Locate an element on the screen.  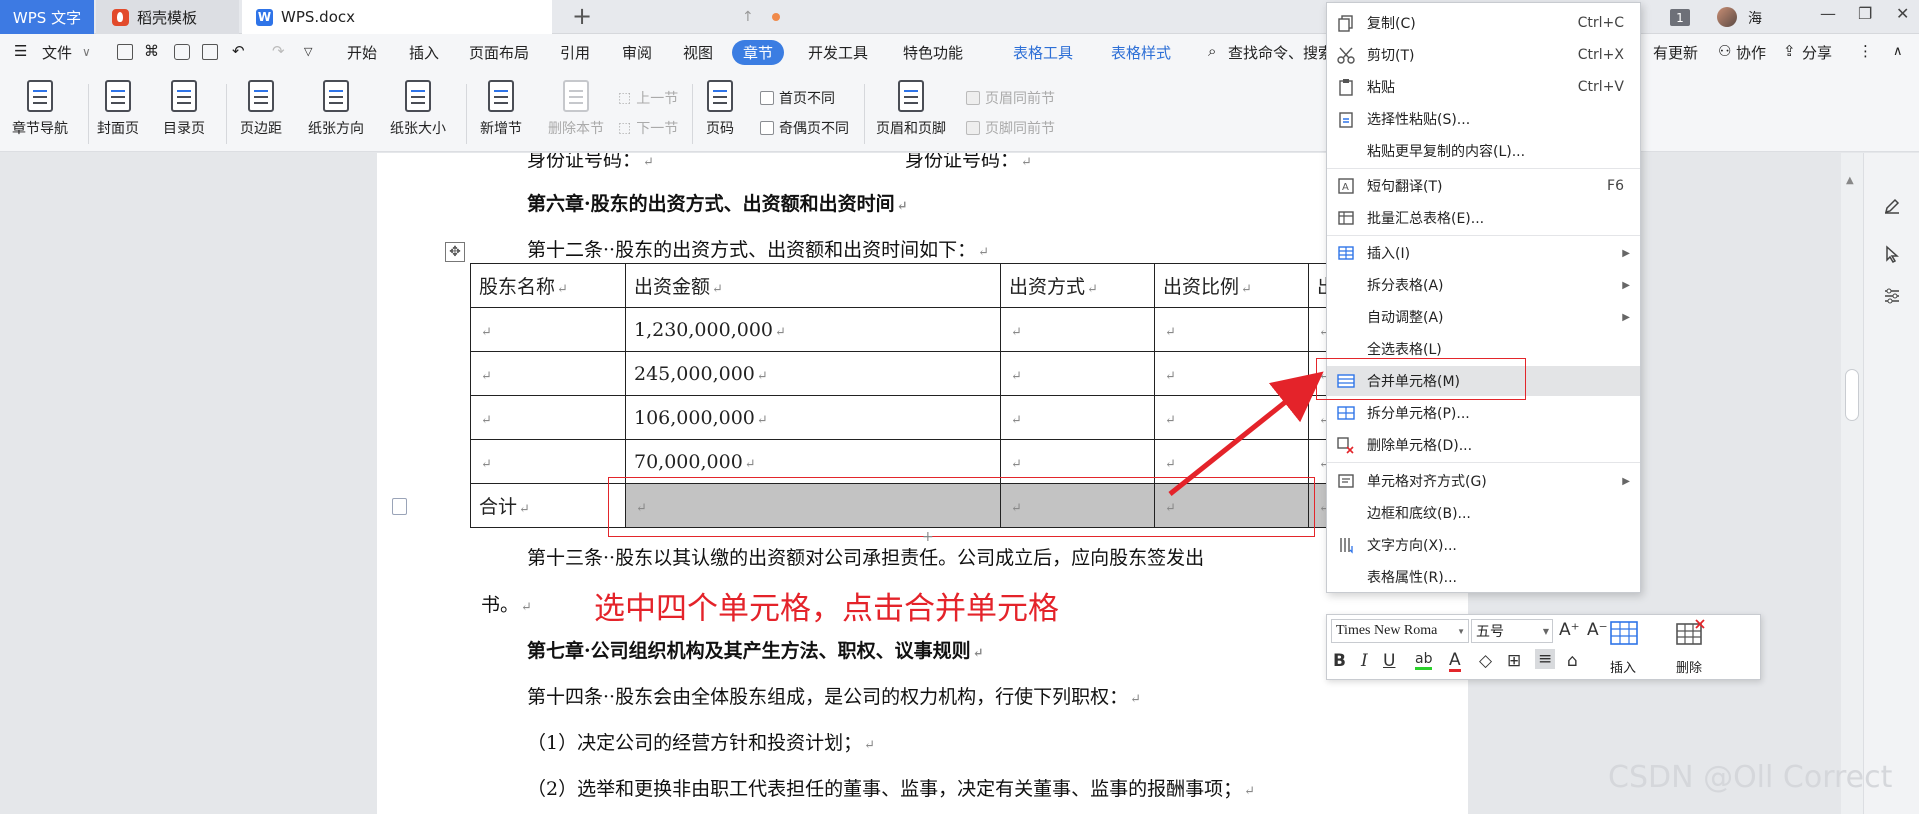
menu-item-cut: 剪切(T) Ctrl+X is located at coordinates (1483, 55).